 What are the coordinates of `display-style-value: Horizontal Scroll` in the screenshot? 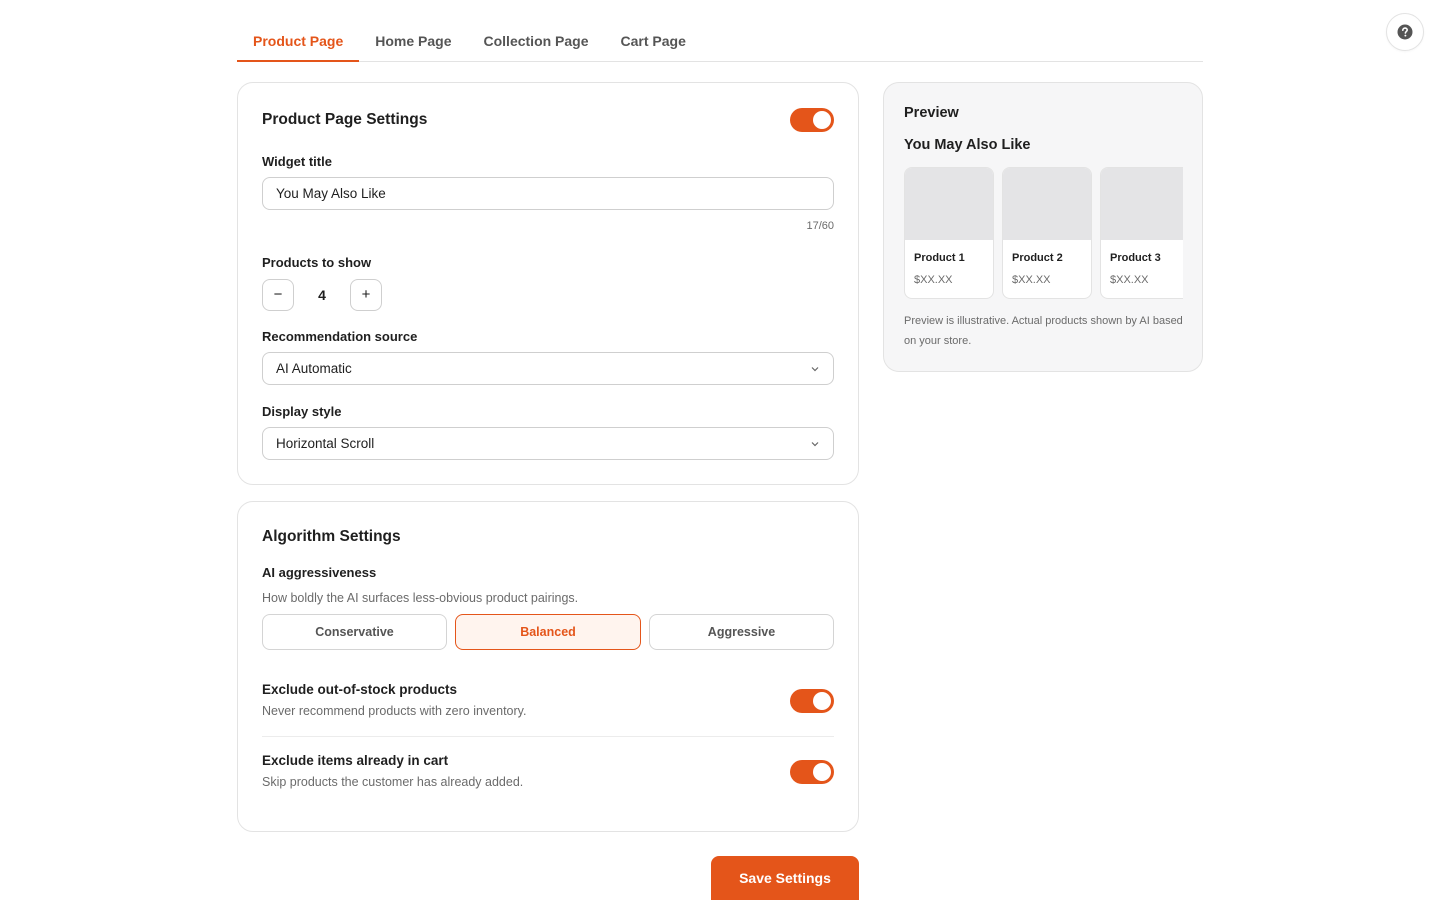 It's located at (325, 443).